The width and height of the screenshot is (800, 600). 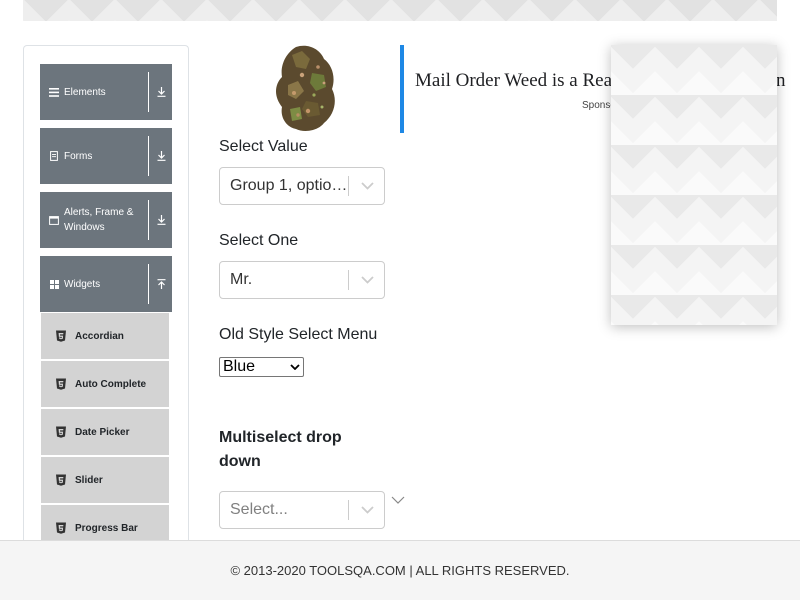 I want to click on group-label: Elements, so click(x=85, y=92).